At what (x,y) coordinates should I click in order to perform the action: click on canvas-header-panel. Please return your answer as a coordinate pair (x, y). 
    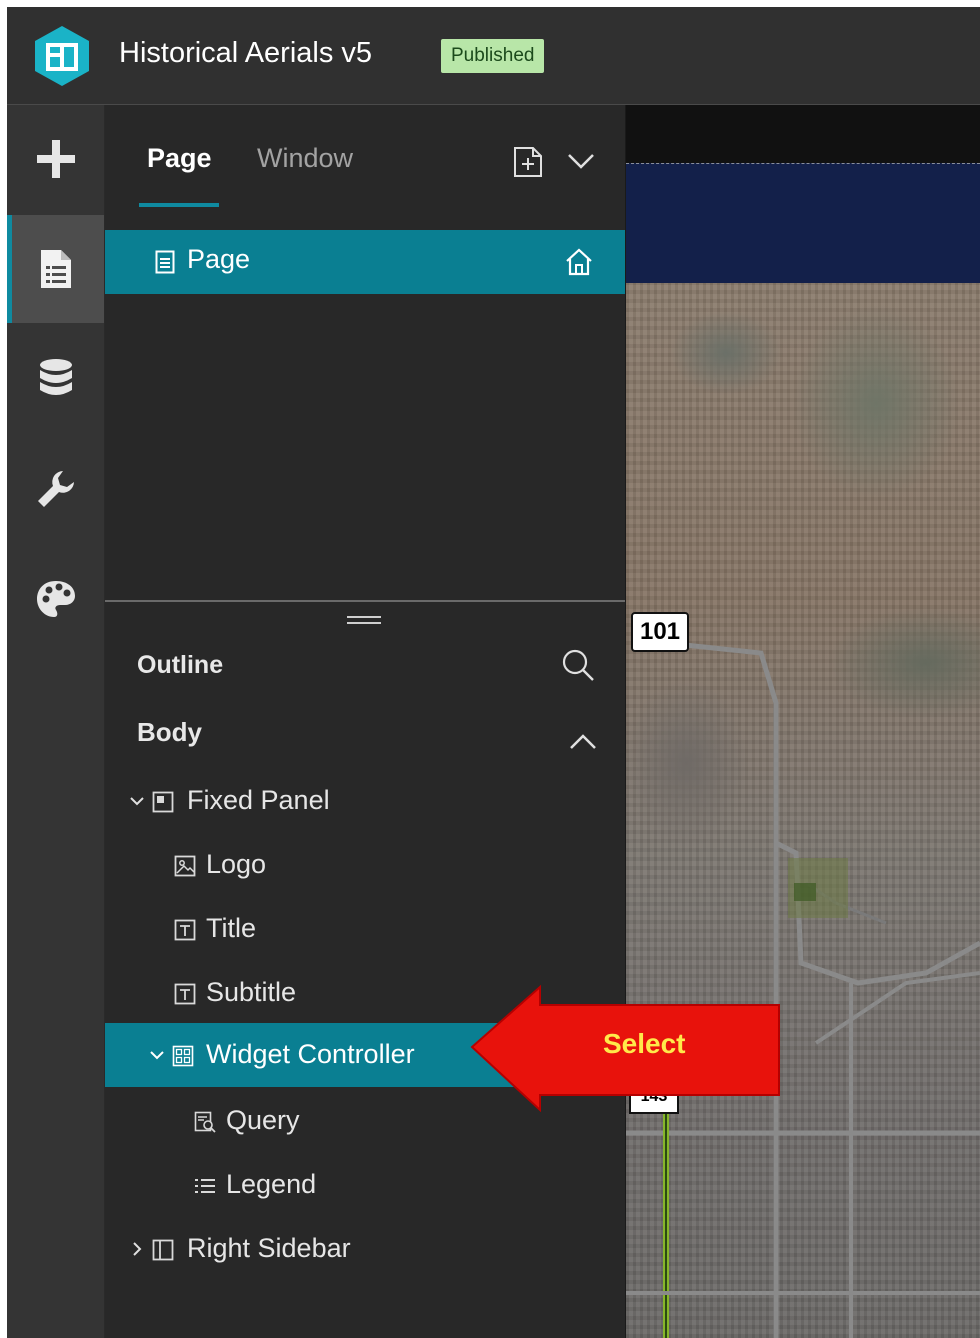
    Looking at the image, I should click on (803, 223).